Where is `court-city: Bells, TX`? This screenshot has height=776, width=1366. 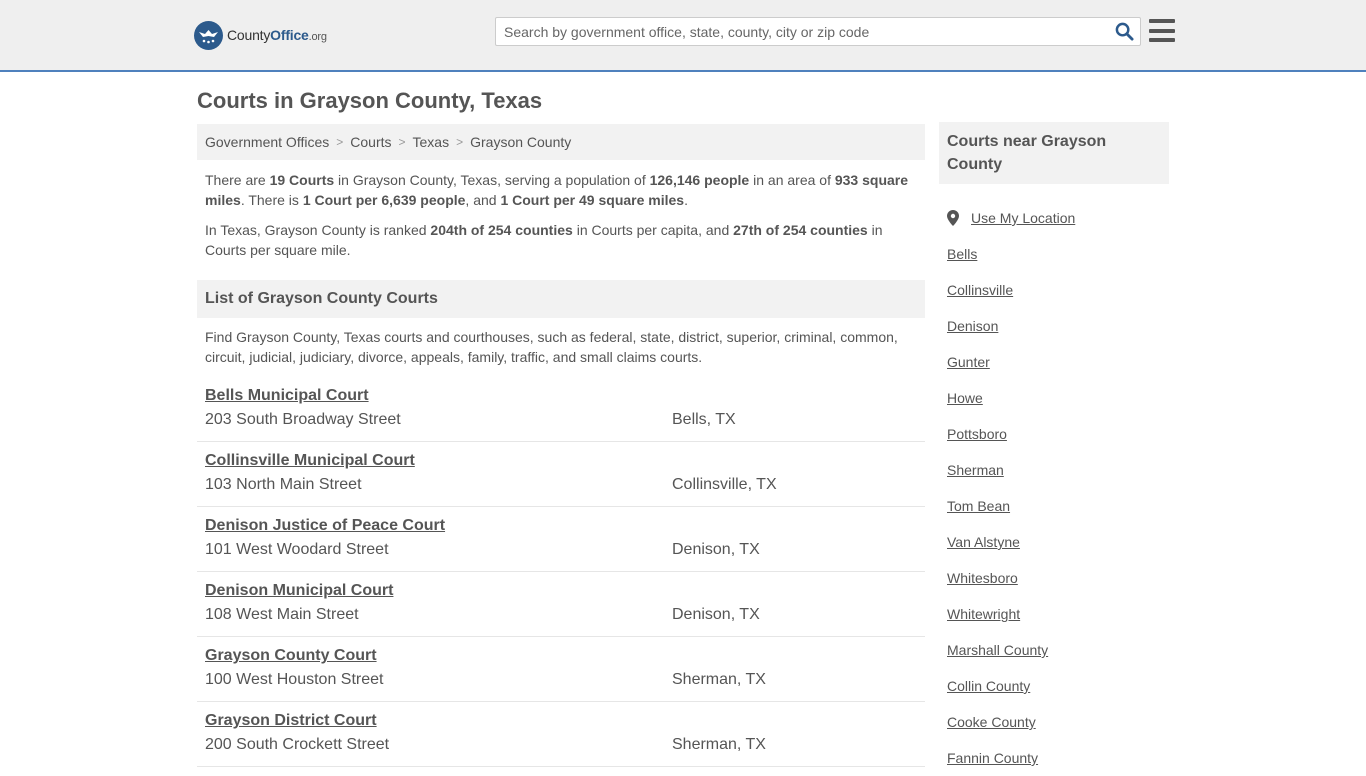 court-city: Bells, TX is located at coordinates (704, 419).